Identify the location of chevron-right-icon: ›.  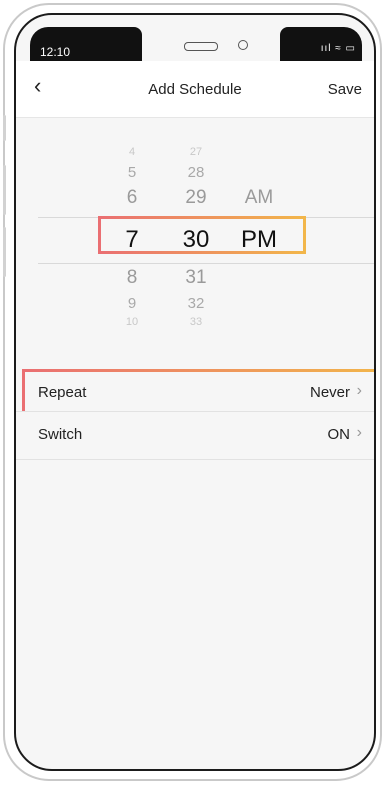
(359, 432).